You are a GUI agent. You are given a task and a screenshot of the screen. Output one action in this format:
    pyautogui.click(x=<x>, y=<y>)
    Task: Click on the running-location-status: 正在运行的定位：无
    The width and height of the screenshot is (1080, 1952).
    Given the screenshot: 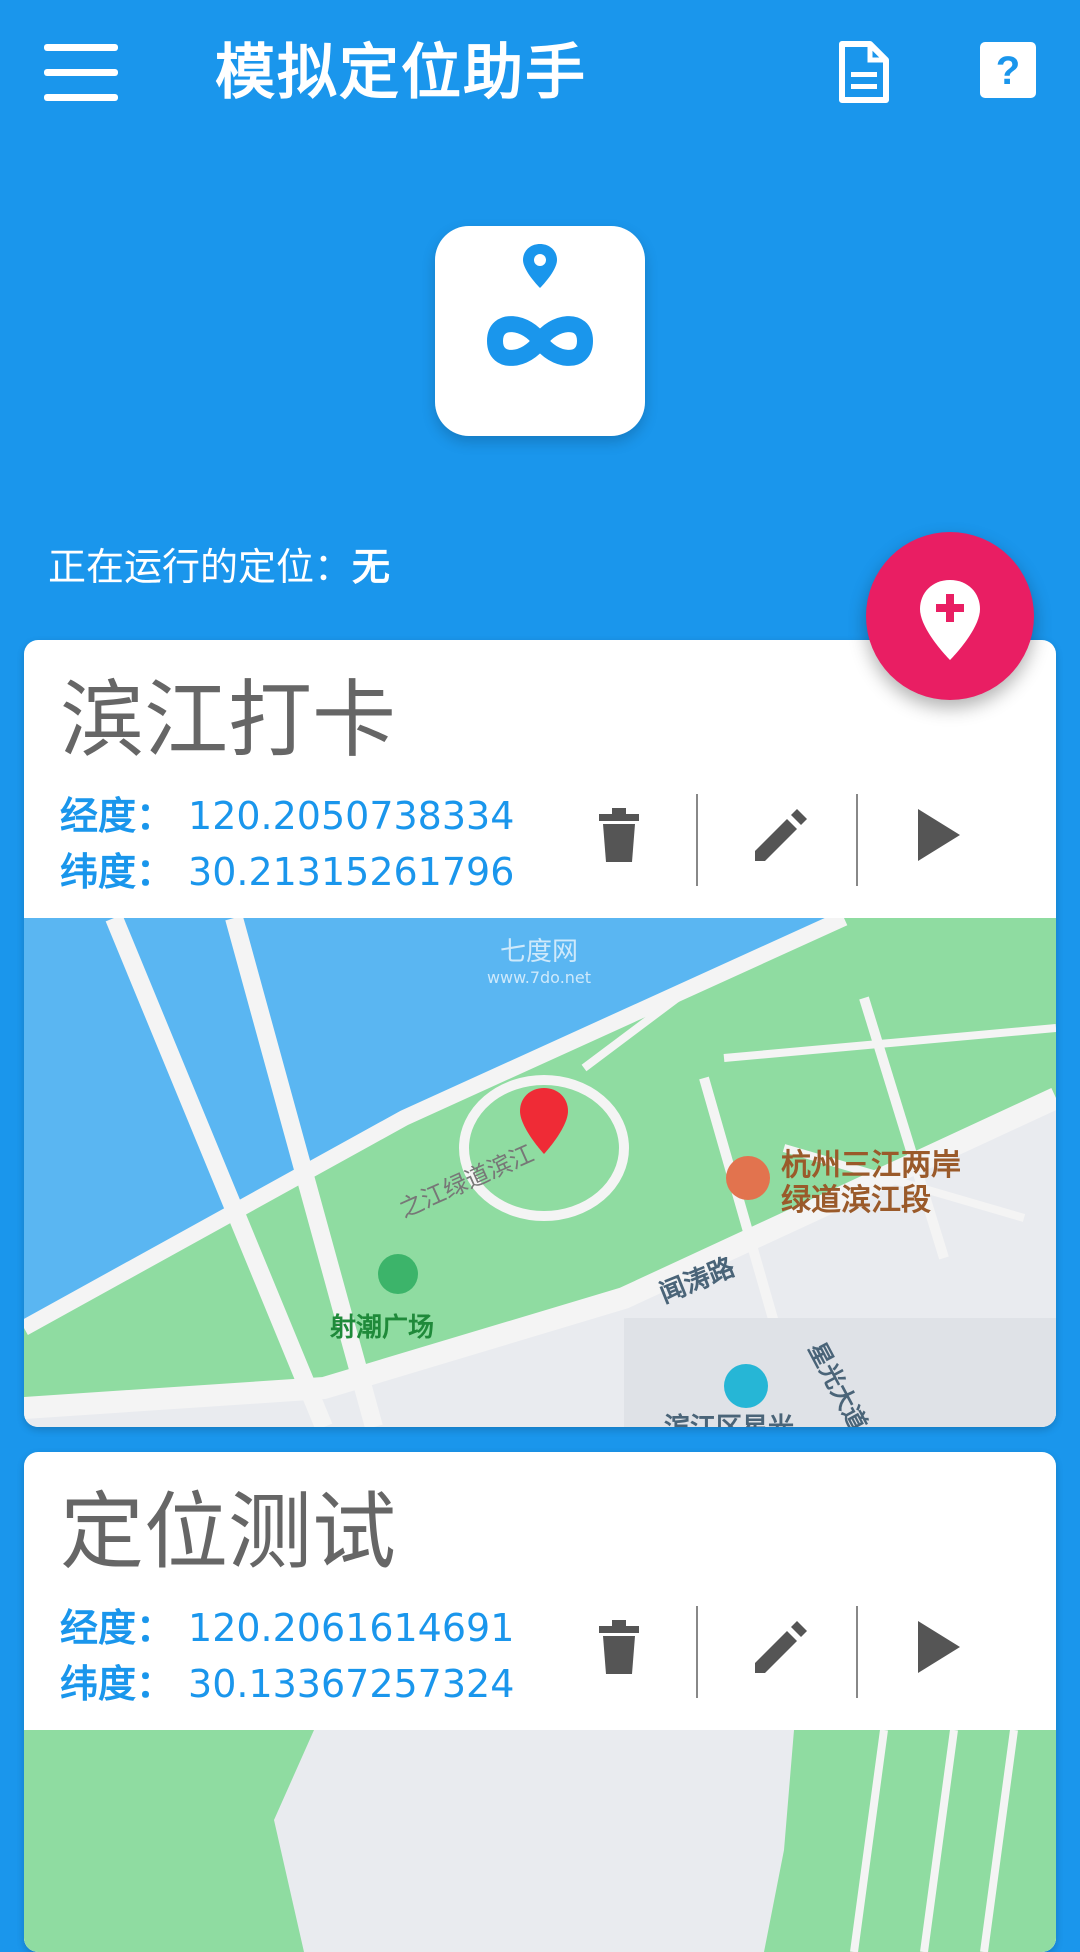 What is the action you would take?
    pyautogui.click(x=219, y=567)
    